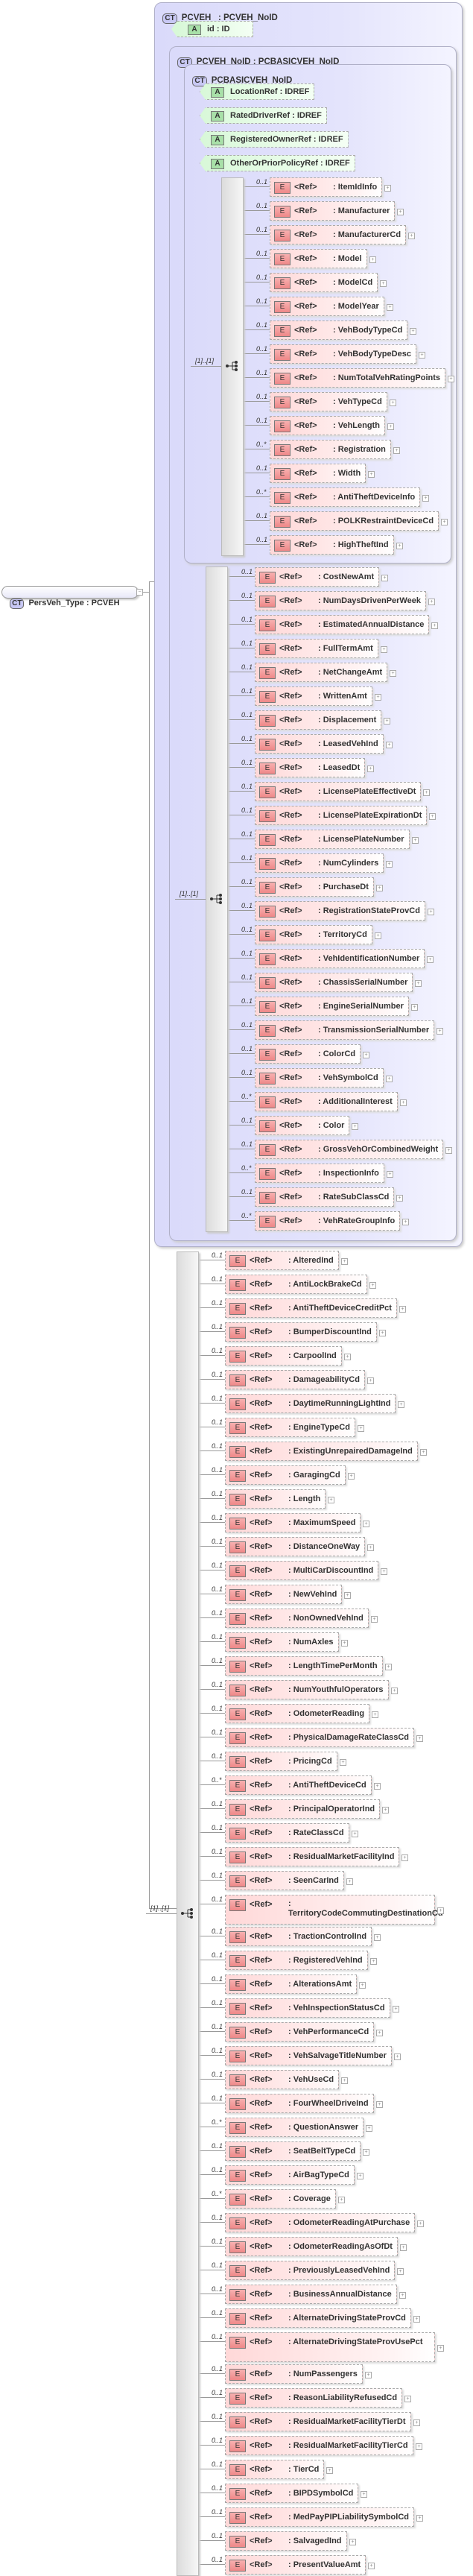 The height and width of the screenshot is (2576, 473). What do you see at coordinates (286, 2541) in the screenshot?
I see `element-salvagedind: E <Ref>: SalvagedInd` at bounding box center [286, 2541].